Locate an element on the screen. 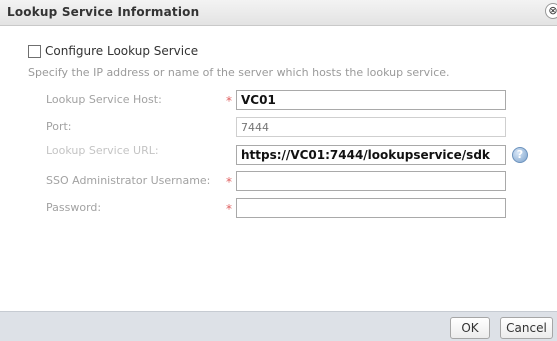 The height and width of the screenshot is (341, 557). sso-username-required-marker: * is located at coordinates (229, 182).